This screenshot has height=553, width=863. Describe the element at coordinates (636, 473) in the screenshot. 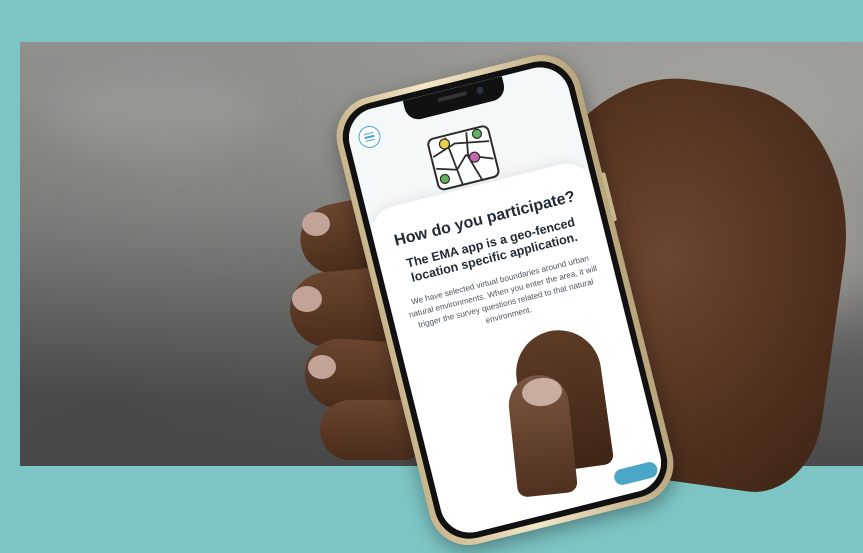

I see `next-button` at that location.